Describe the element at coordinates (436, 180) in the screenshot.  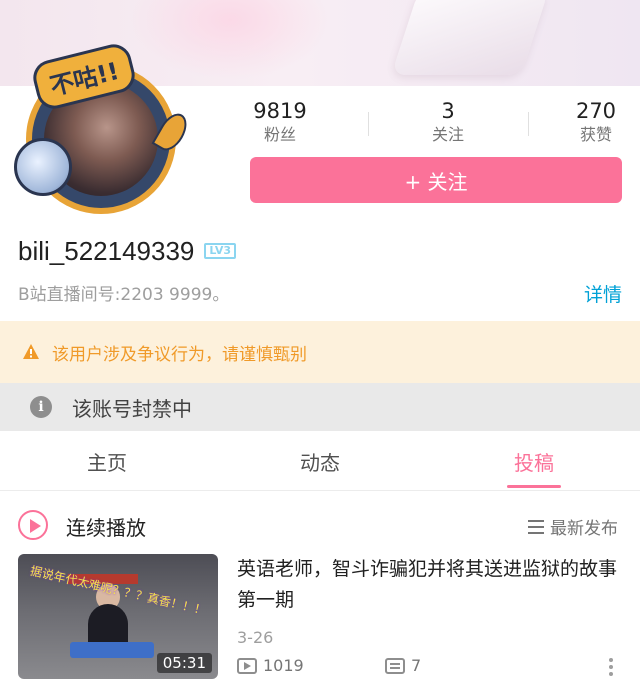
I see `follow-button: + 关注` at that location.